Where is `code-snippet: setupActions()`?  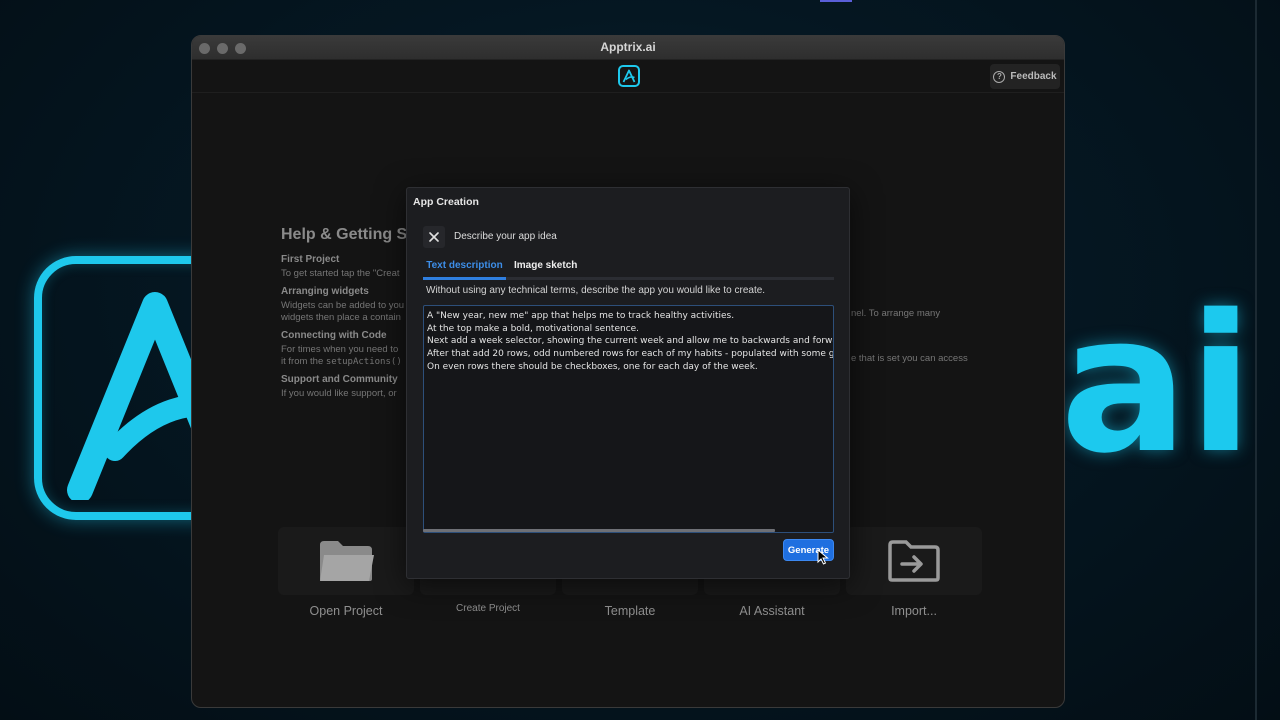 code-snippet: setupActions() is located at coordinates (363, 362).